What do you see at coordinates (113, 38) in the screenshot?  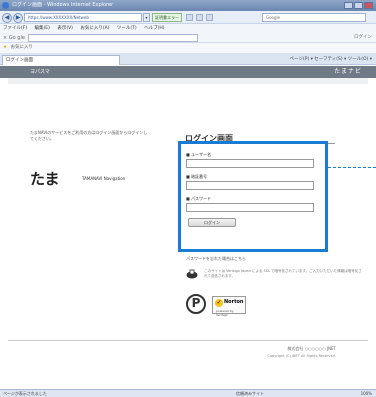 I see `google-search-box` at bounding box center [113, 38].